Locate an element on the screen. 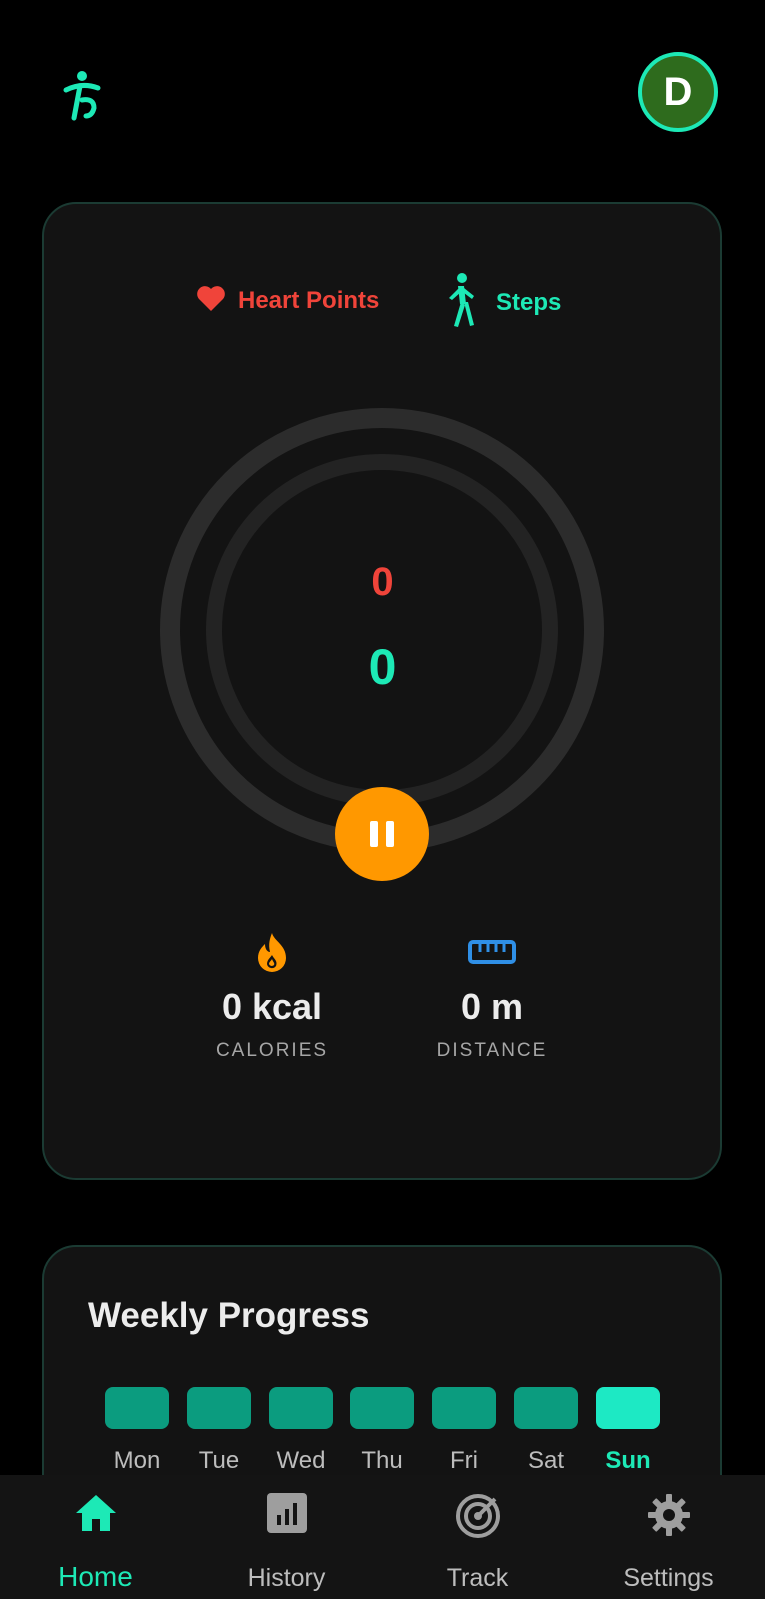 This screenshot has height=1599, width=765. metrics-legend: Heart Points Steps is located at coordinates (382, 300).